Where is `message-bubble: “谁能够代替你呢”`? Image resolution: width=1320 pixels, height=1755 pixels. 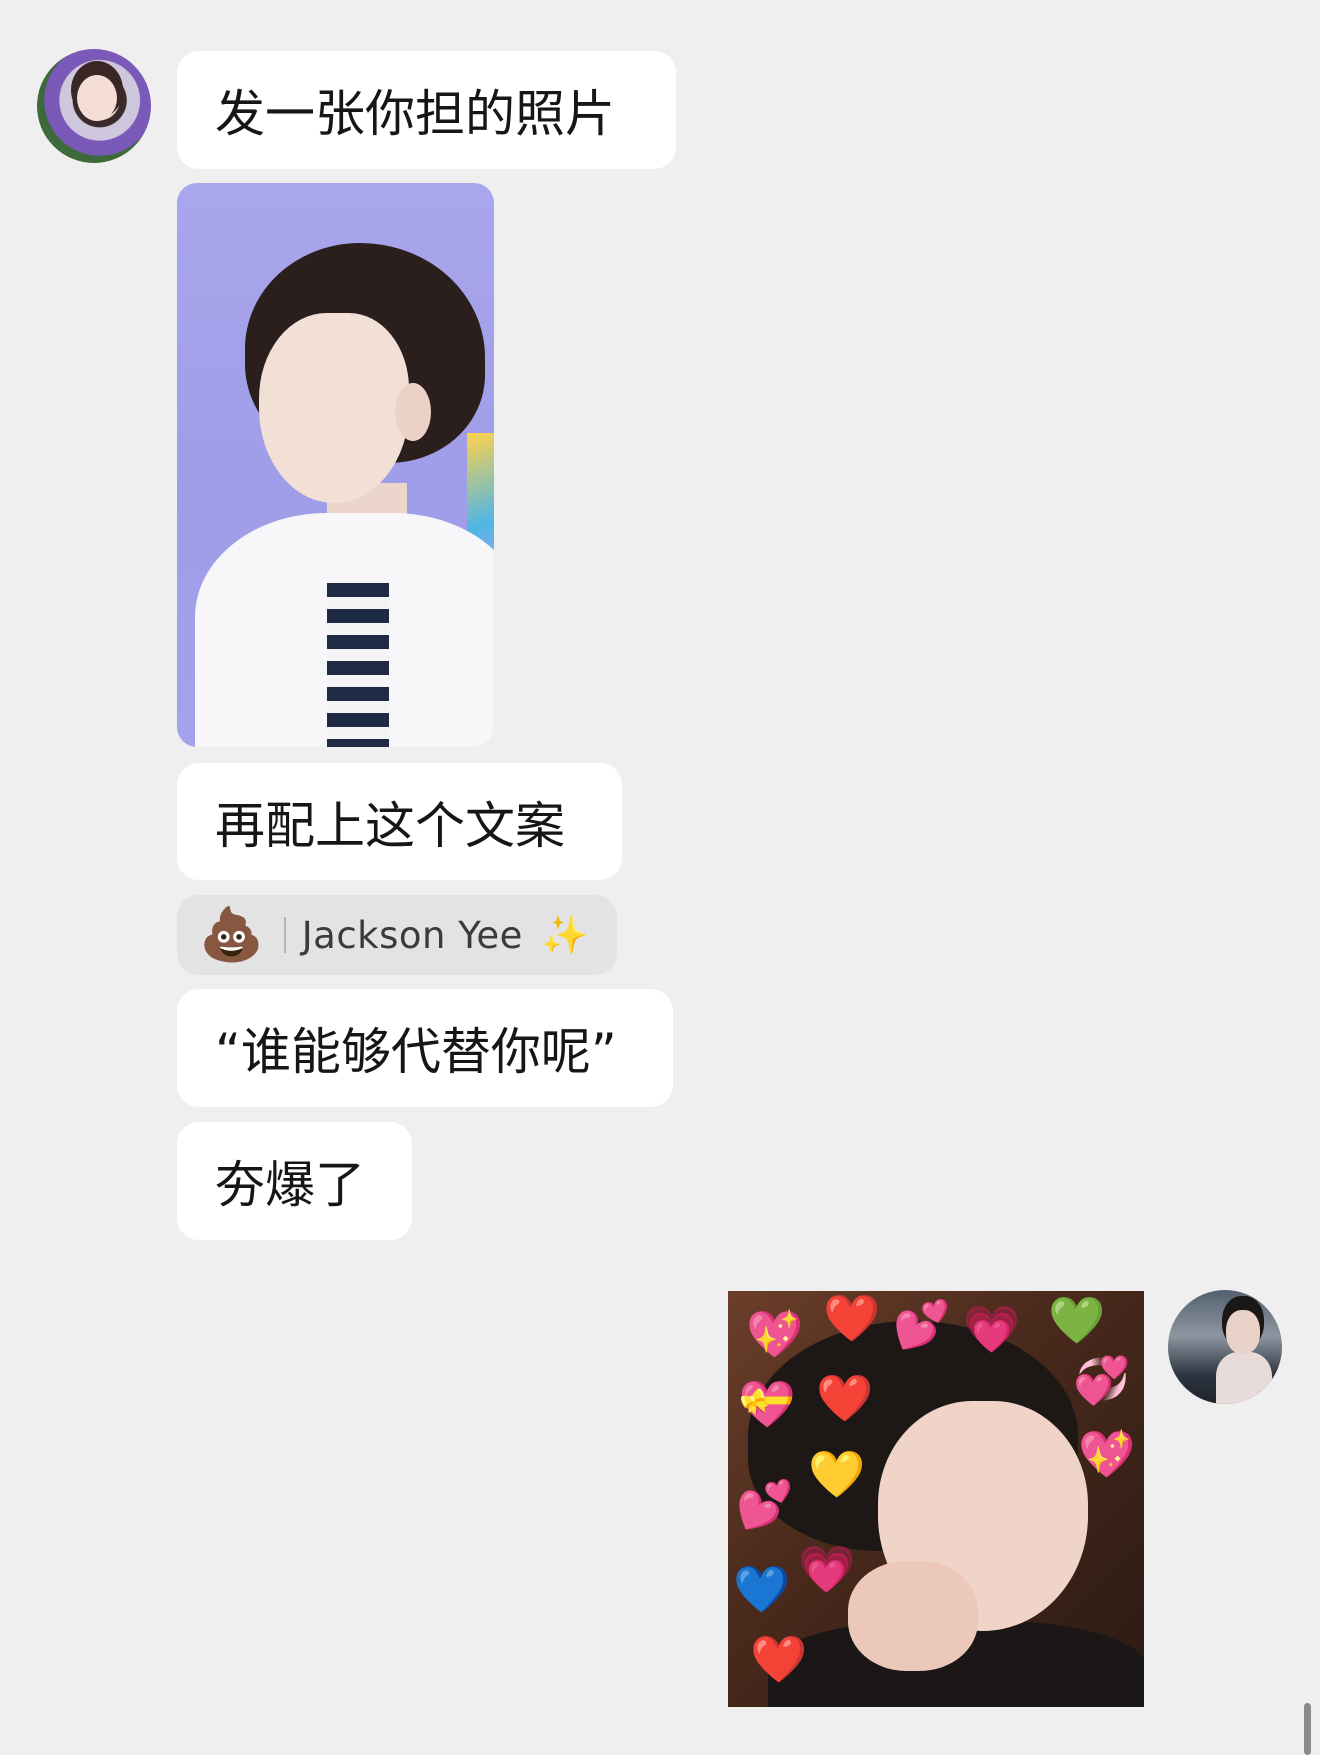 message-bubble: “谁能够代替你呢” is located at coordinates (425, 1048).